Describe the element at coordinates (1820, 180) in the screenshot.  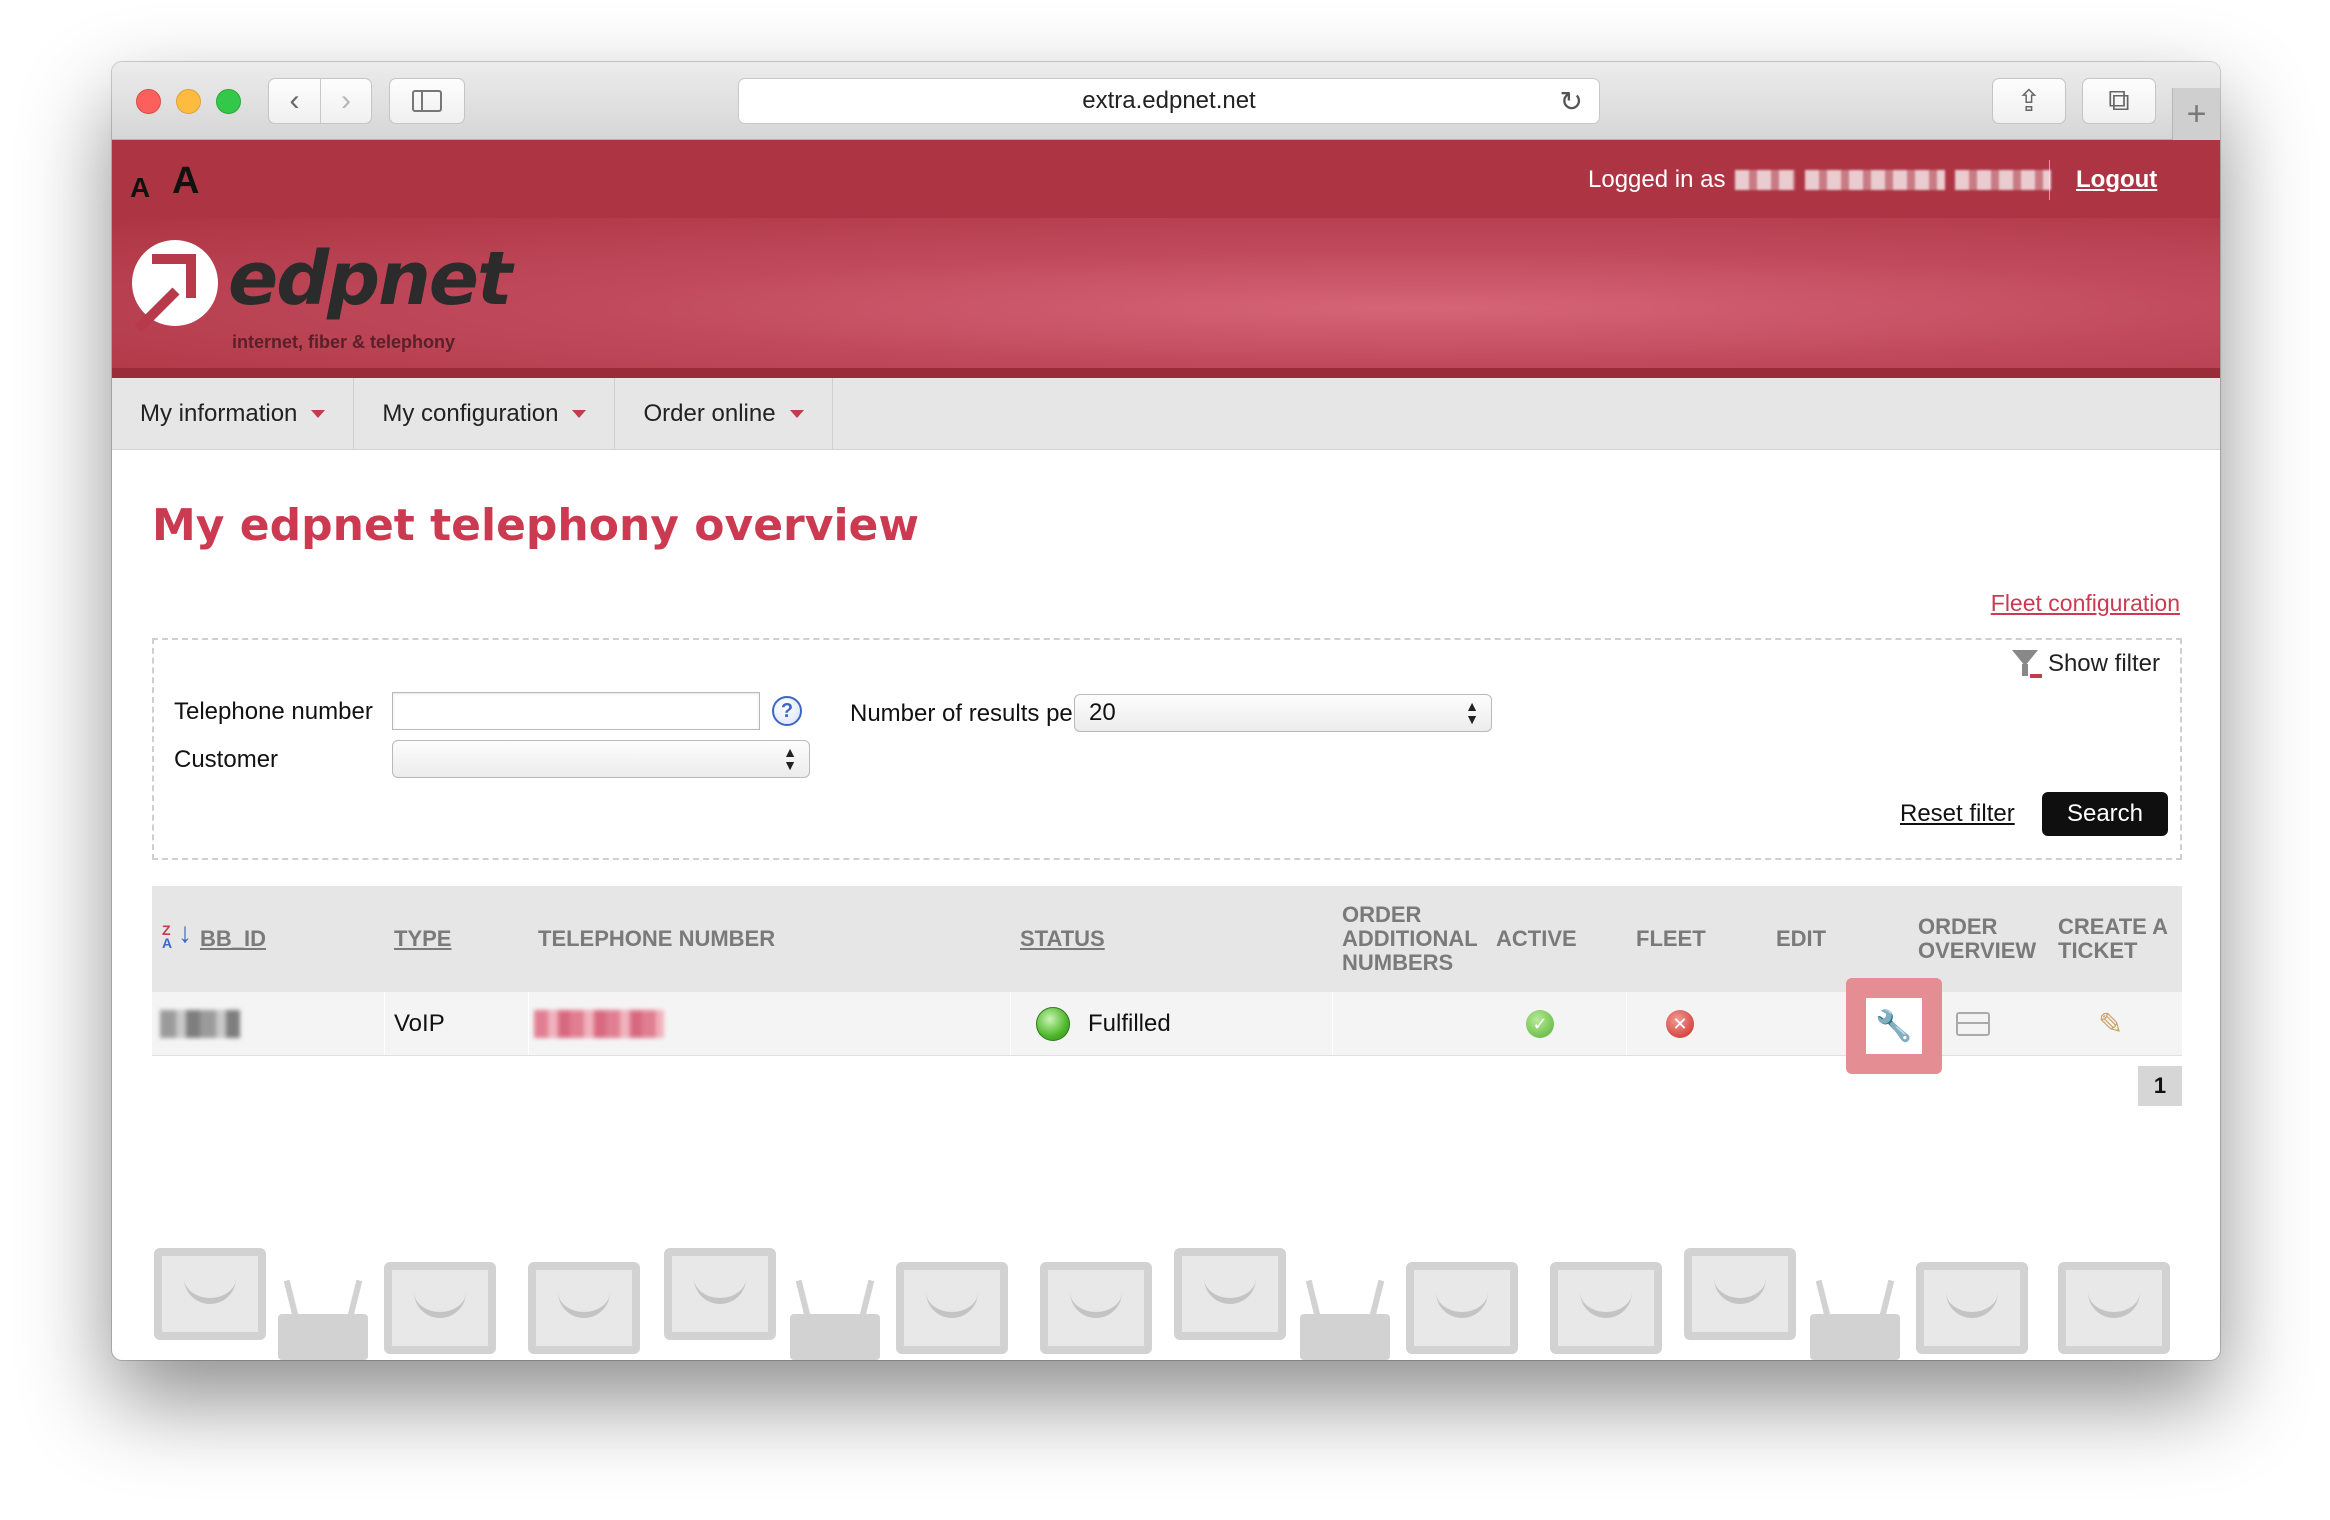
I see `logged-in-info: Logged in as` at that location.